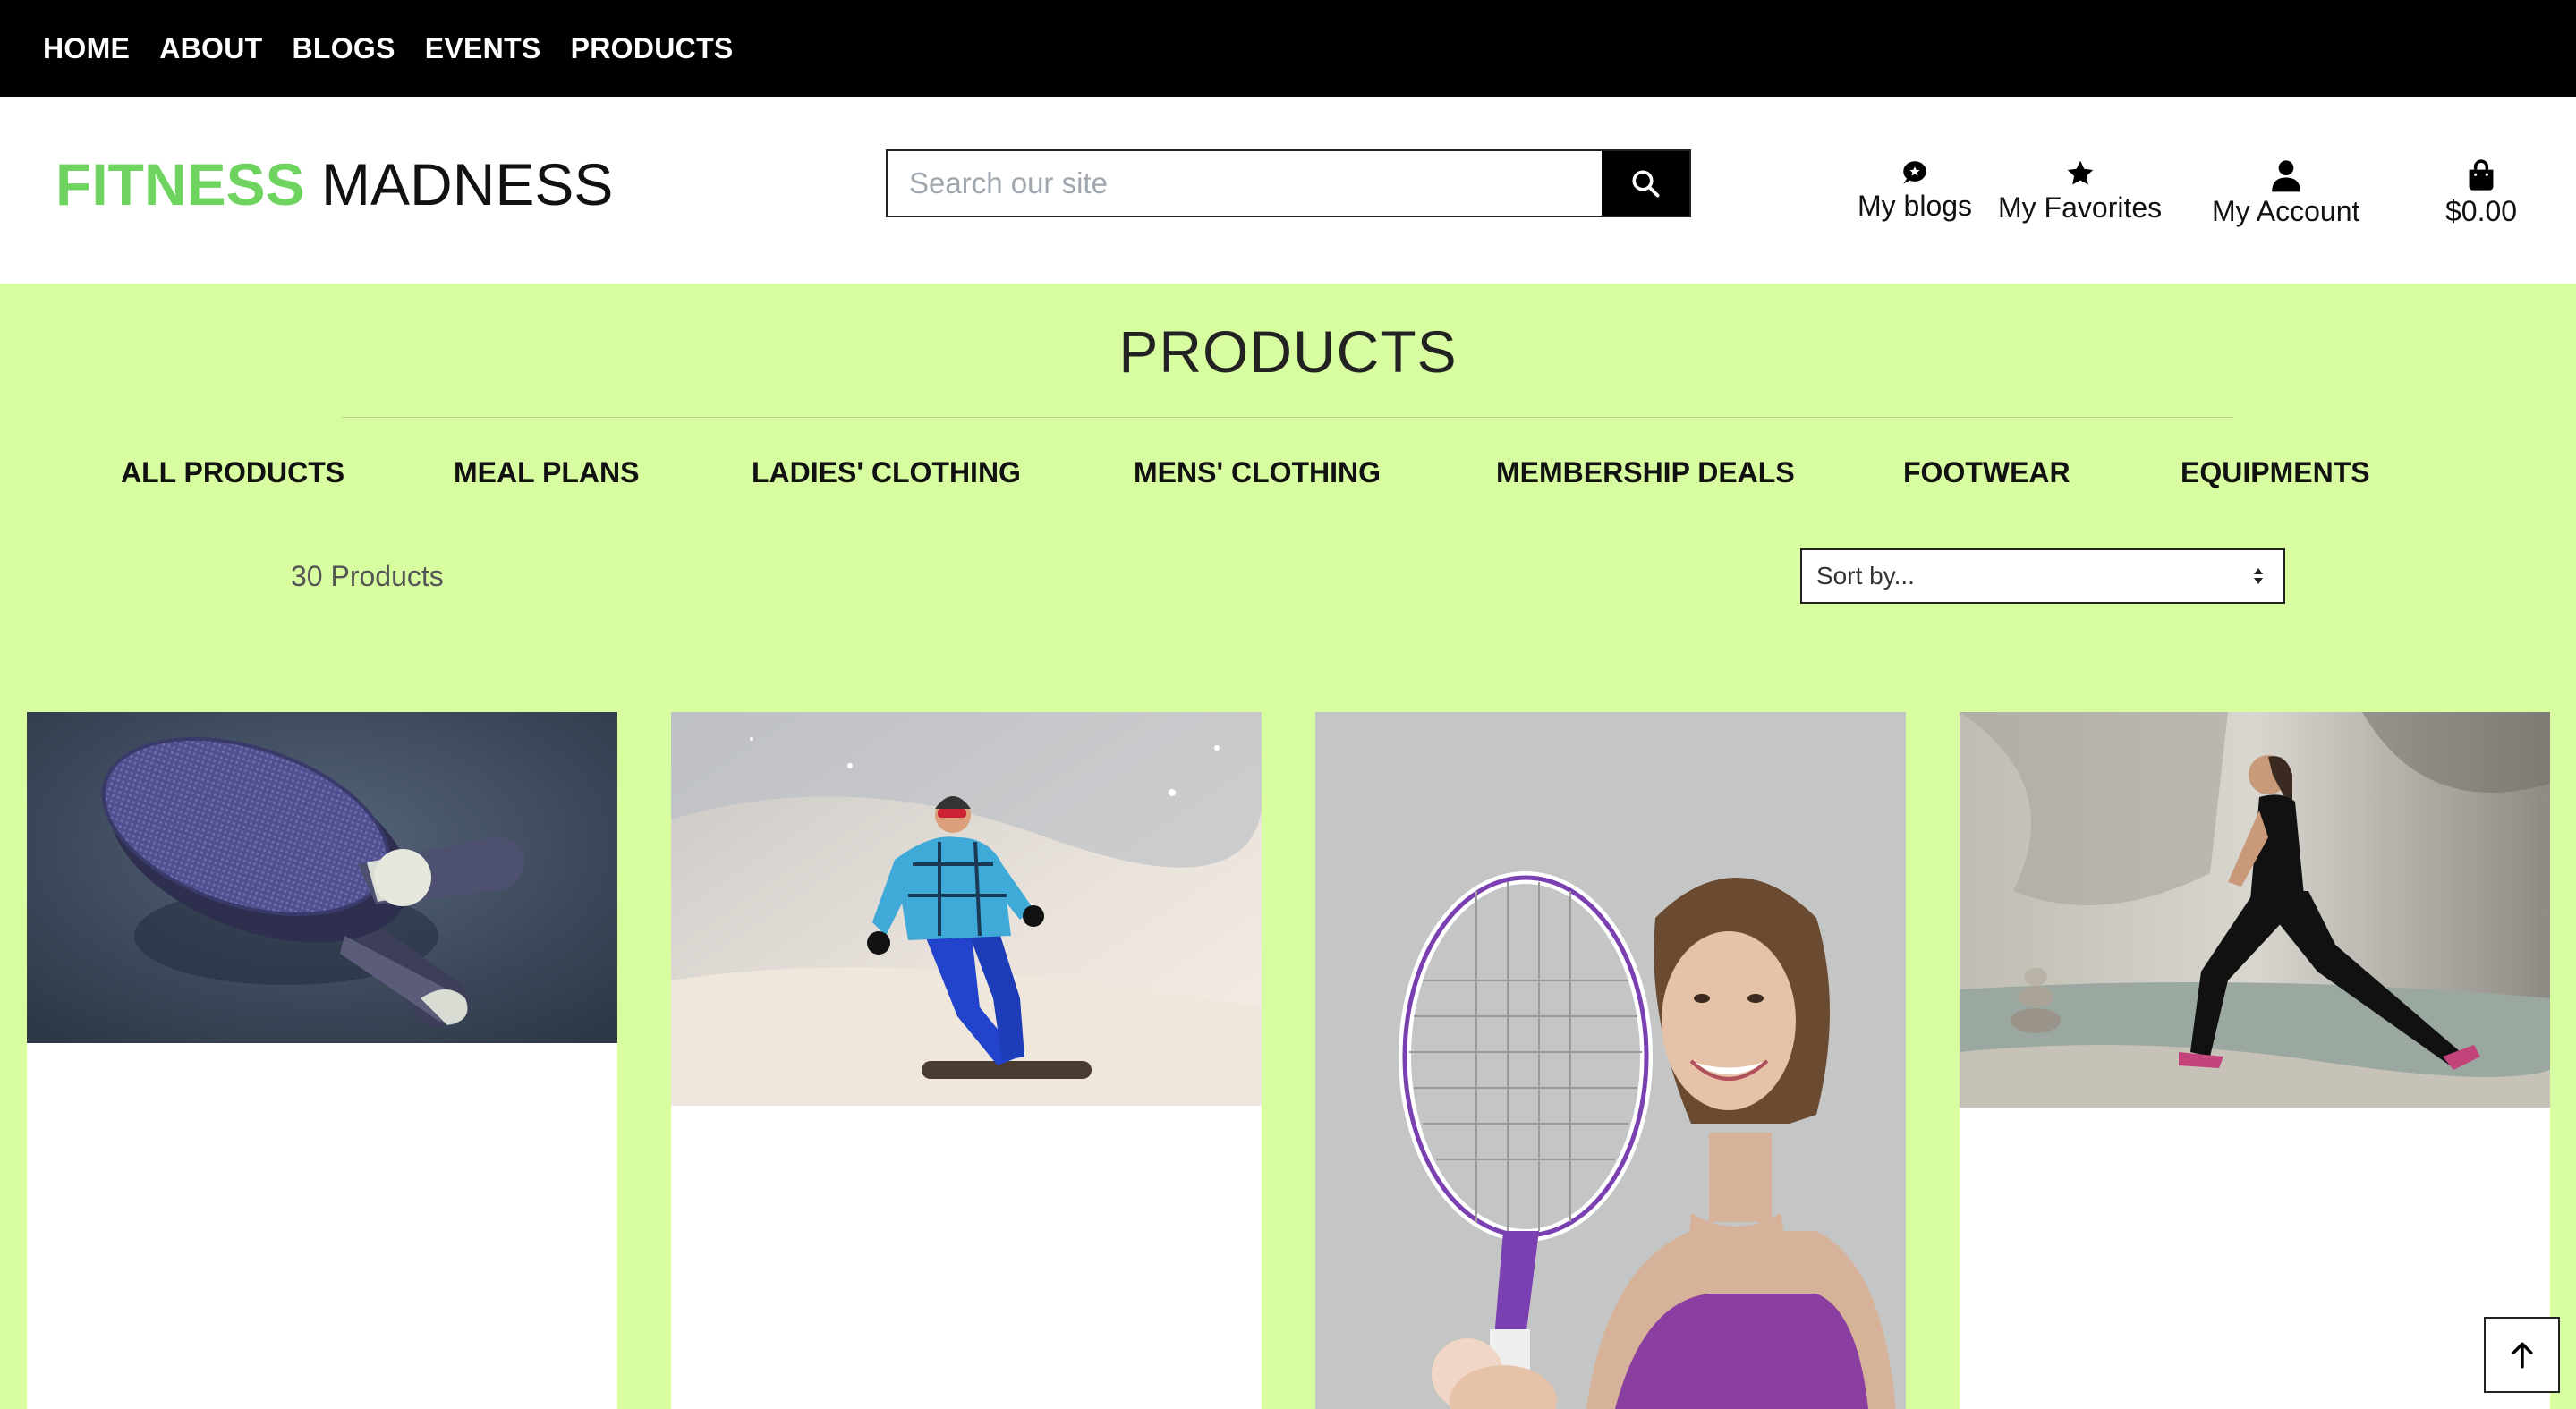 The height and width of the screenshot is (1409, 2576). Describe the element at coordinates (1986, 473) in the screenshot. I see `category-footwear: FOOTWEAR` at that location.